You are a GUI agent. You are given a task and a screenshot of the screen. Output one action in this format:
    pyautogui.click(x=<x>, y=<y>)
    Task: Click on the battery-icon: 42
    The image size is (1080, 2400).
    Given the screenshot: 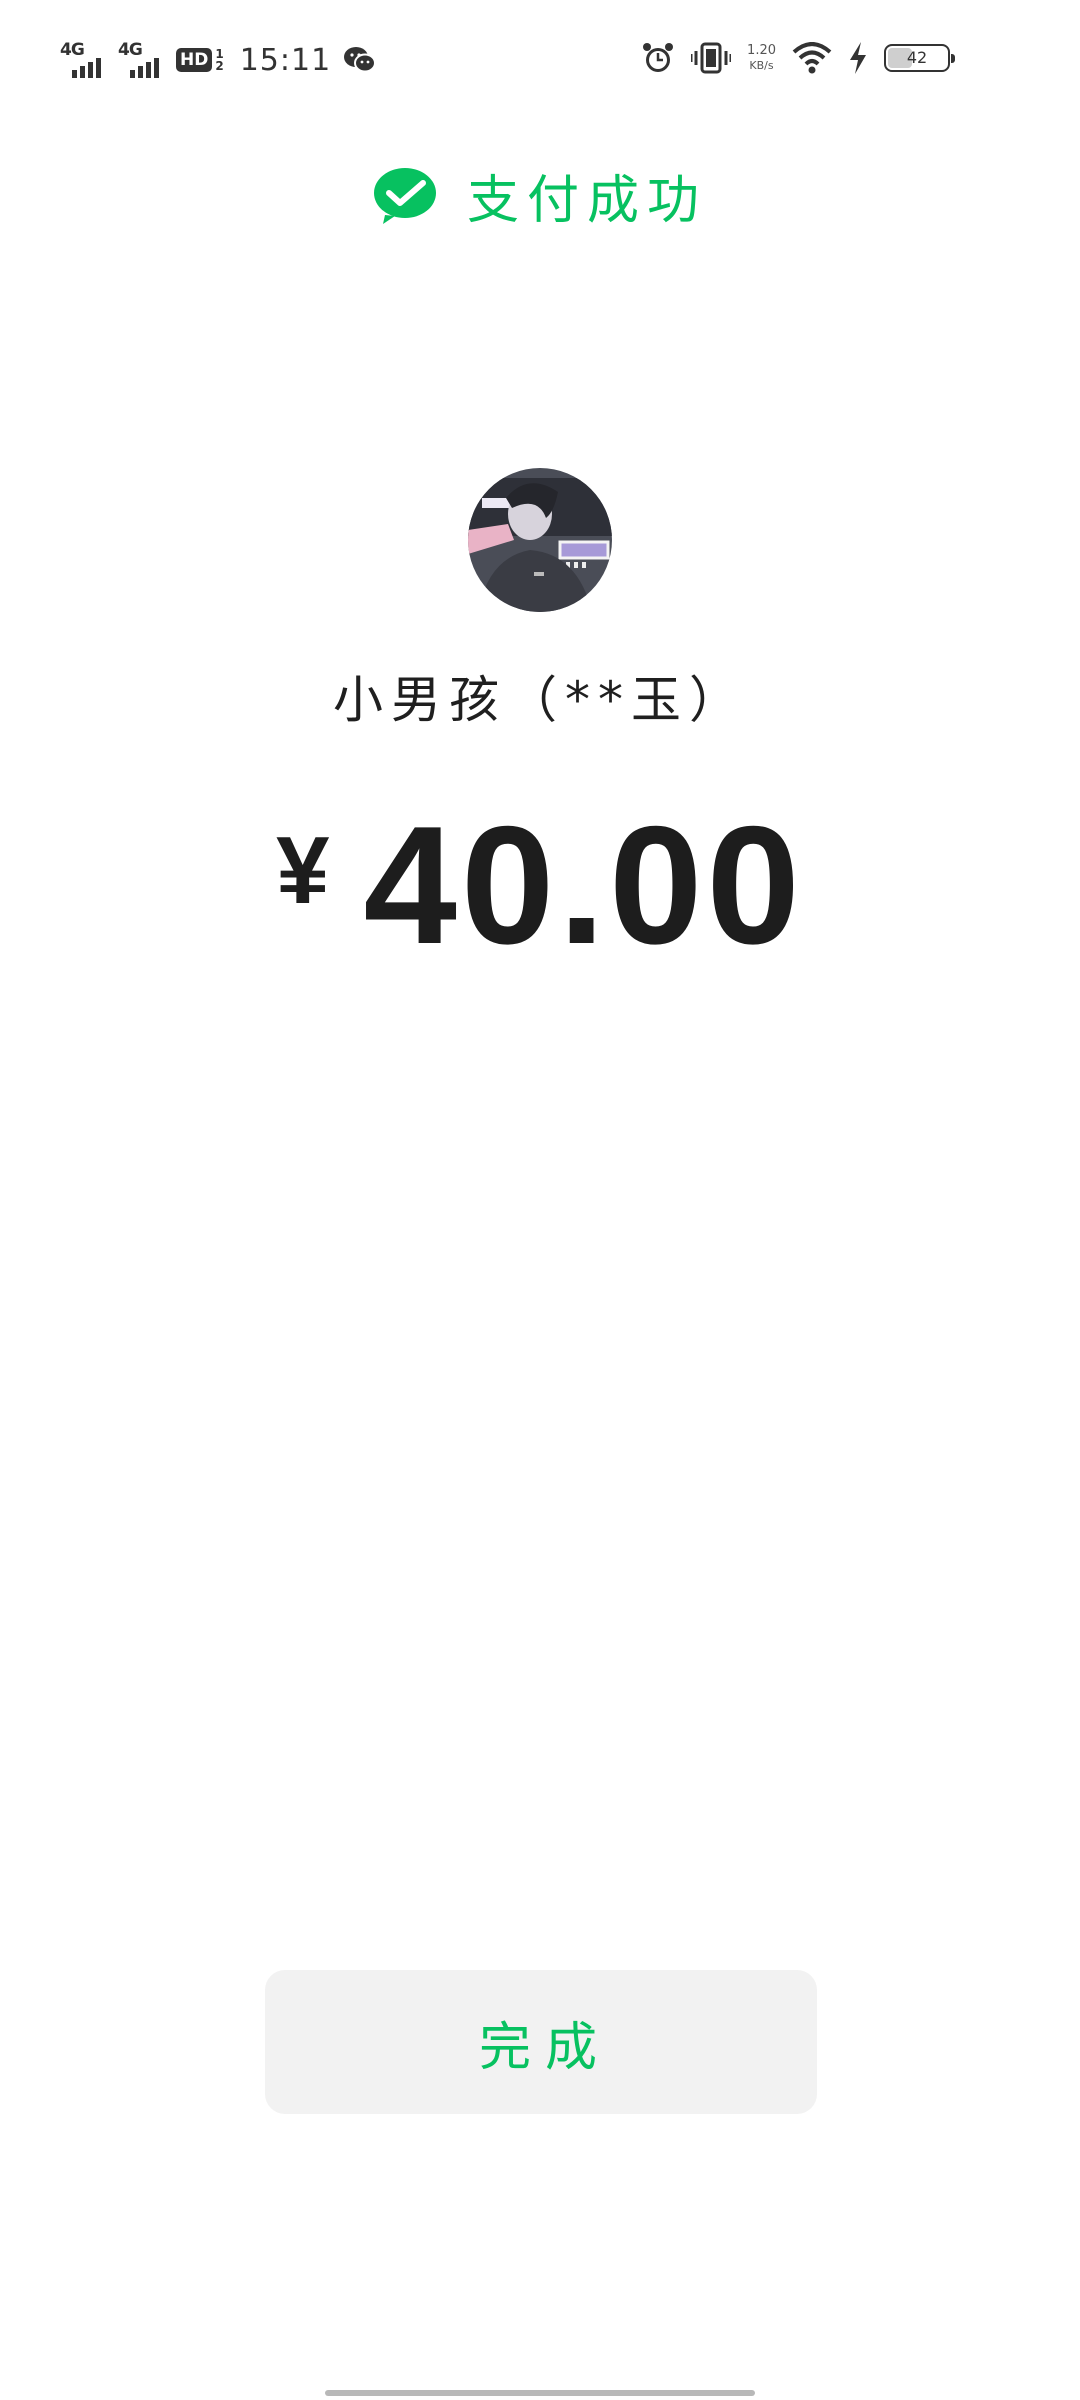 What is the action you would take?
    pyautogui.click(x=919, y=58)
    